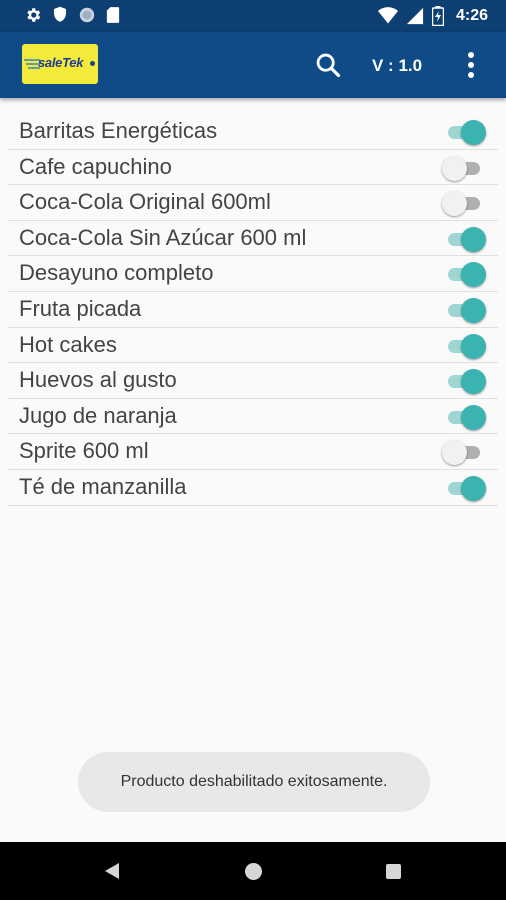 The height and width of the screenshot is (900, 506). Describe the element at coordinates (92, 63) in the screenshot. I see `logo-dot` at that location.